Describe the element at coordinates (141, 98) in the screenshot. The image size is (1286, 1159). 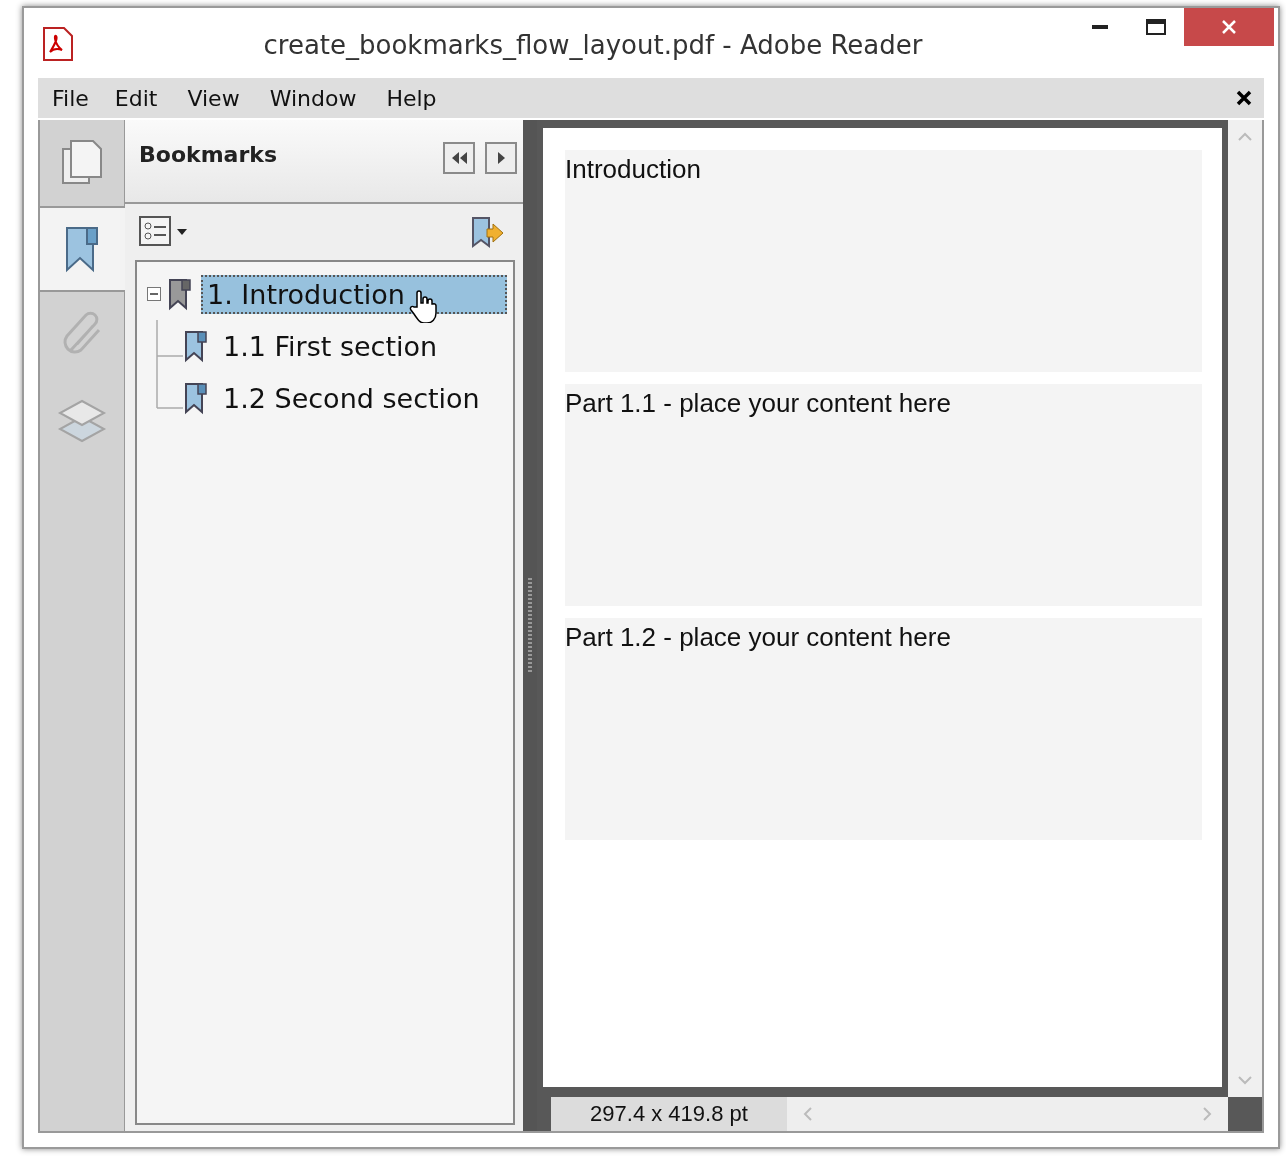
I see `menu-item: Edit` at that location.